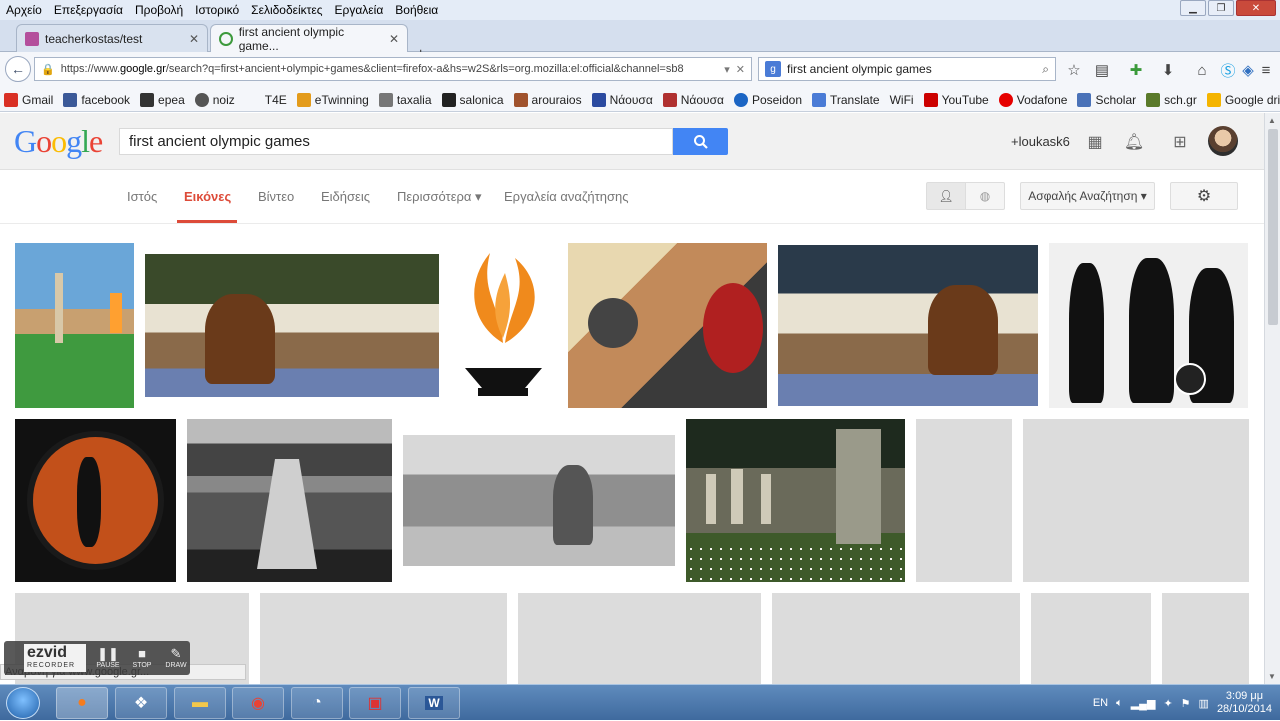 Image resolution: width=1280 pixels, height=721 pixels. What do you see at coordinates (985, 196) in the screenshot?
I see `hide-personal-results-button: ◍` at bounding box center [985, 196].